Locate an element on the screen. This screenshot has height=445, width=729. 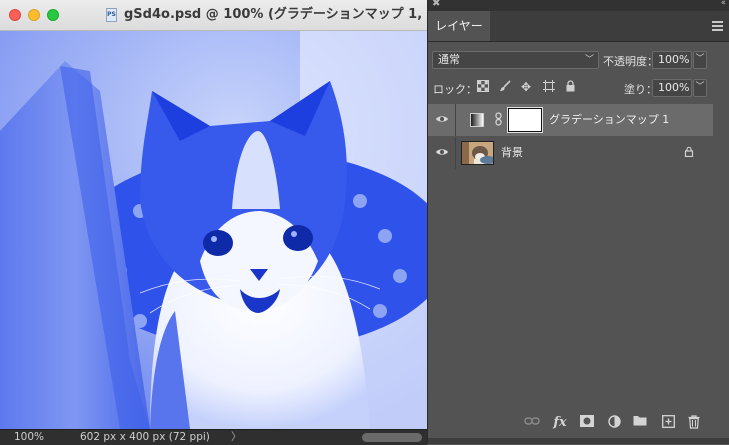
layer-name: 背景 is located at coordinates (512, 153).